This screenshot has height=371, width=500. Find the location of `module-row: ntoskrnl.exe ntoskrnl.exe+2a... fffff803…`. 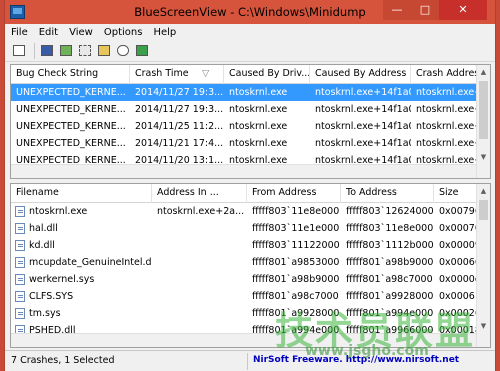

module-row: ntoskrnl.exe ntoskrnl.exe+2a... fffff803… is located at coordinates (250, 211).